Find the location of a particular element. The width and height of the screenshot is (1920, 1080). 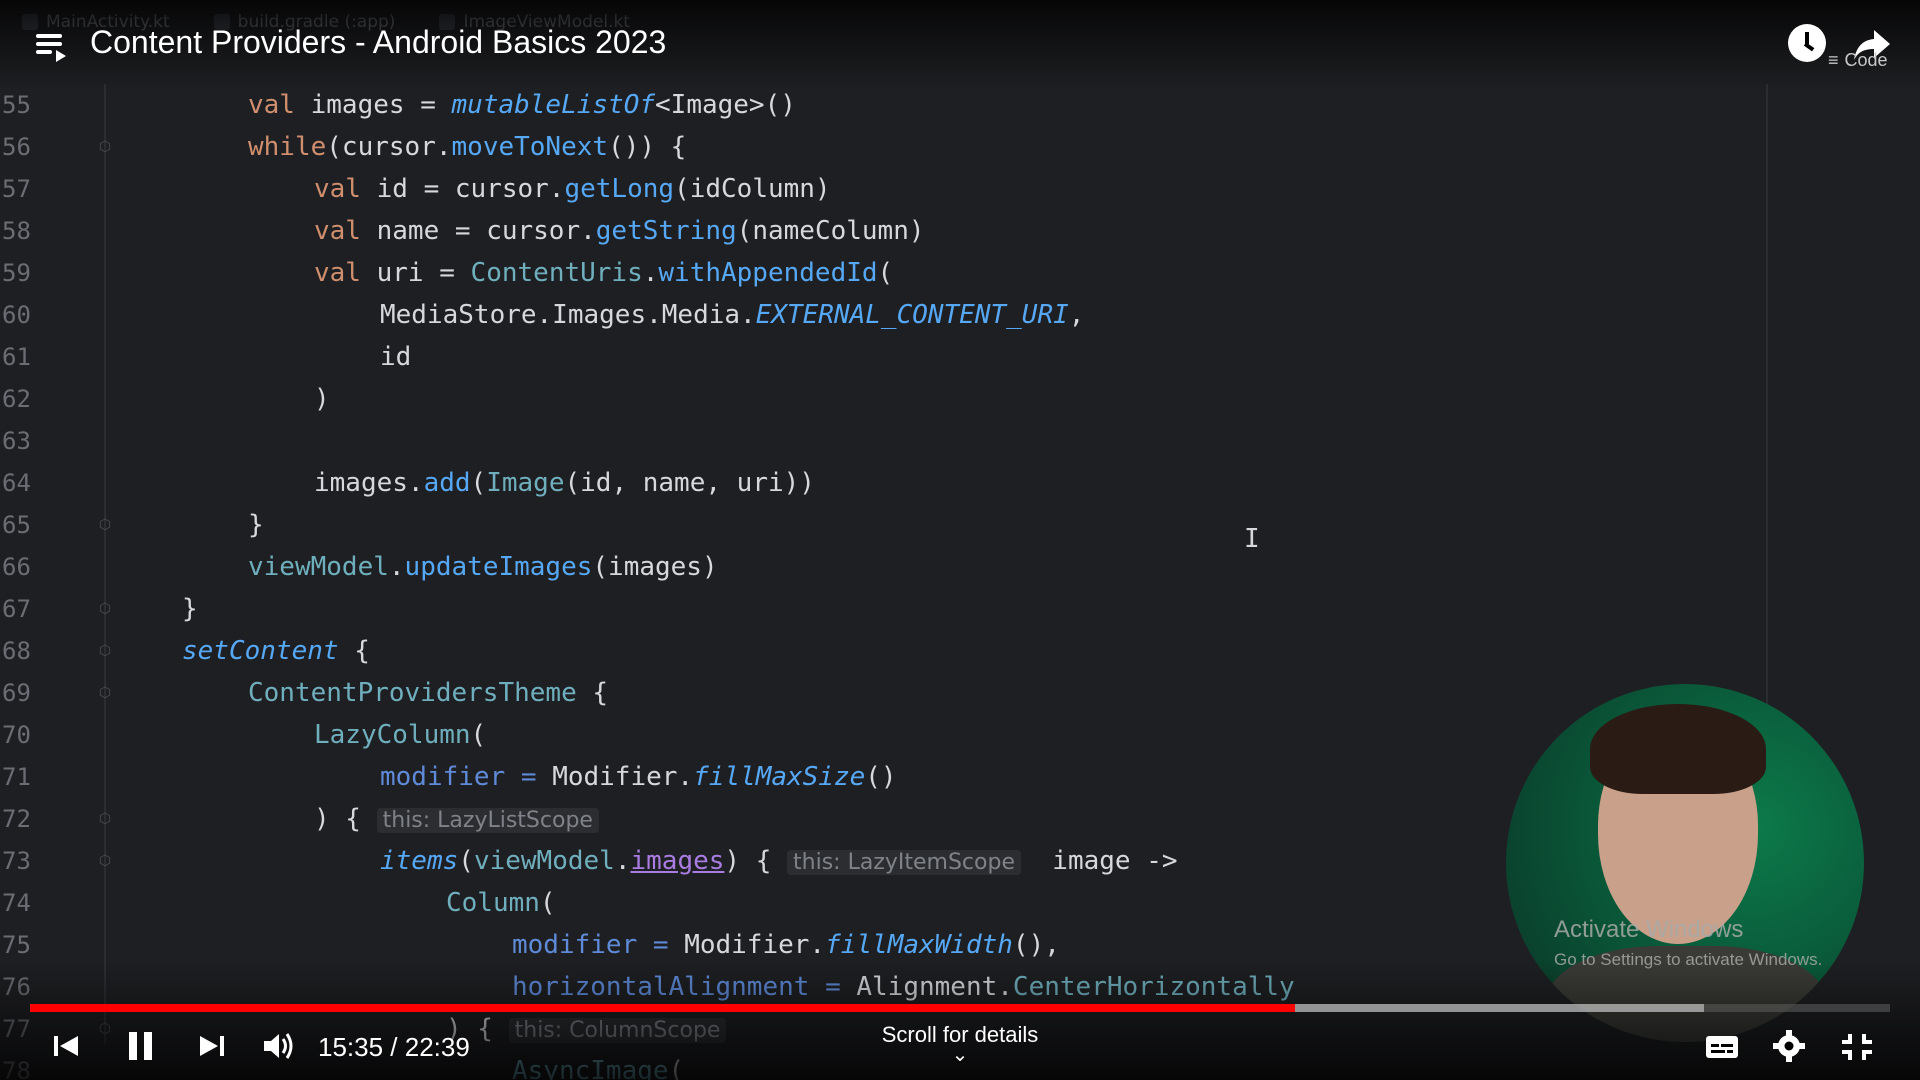

code-text: images.add(Image(id, name, uri)) is located at coordinates (564, 483).